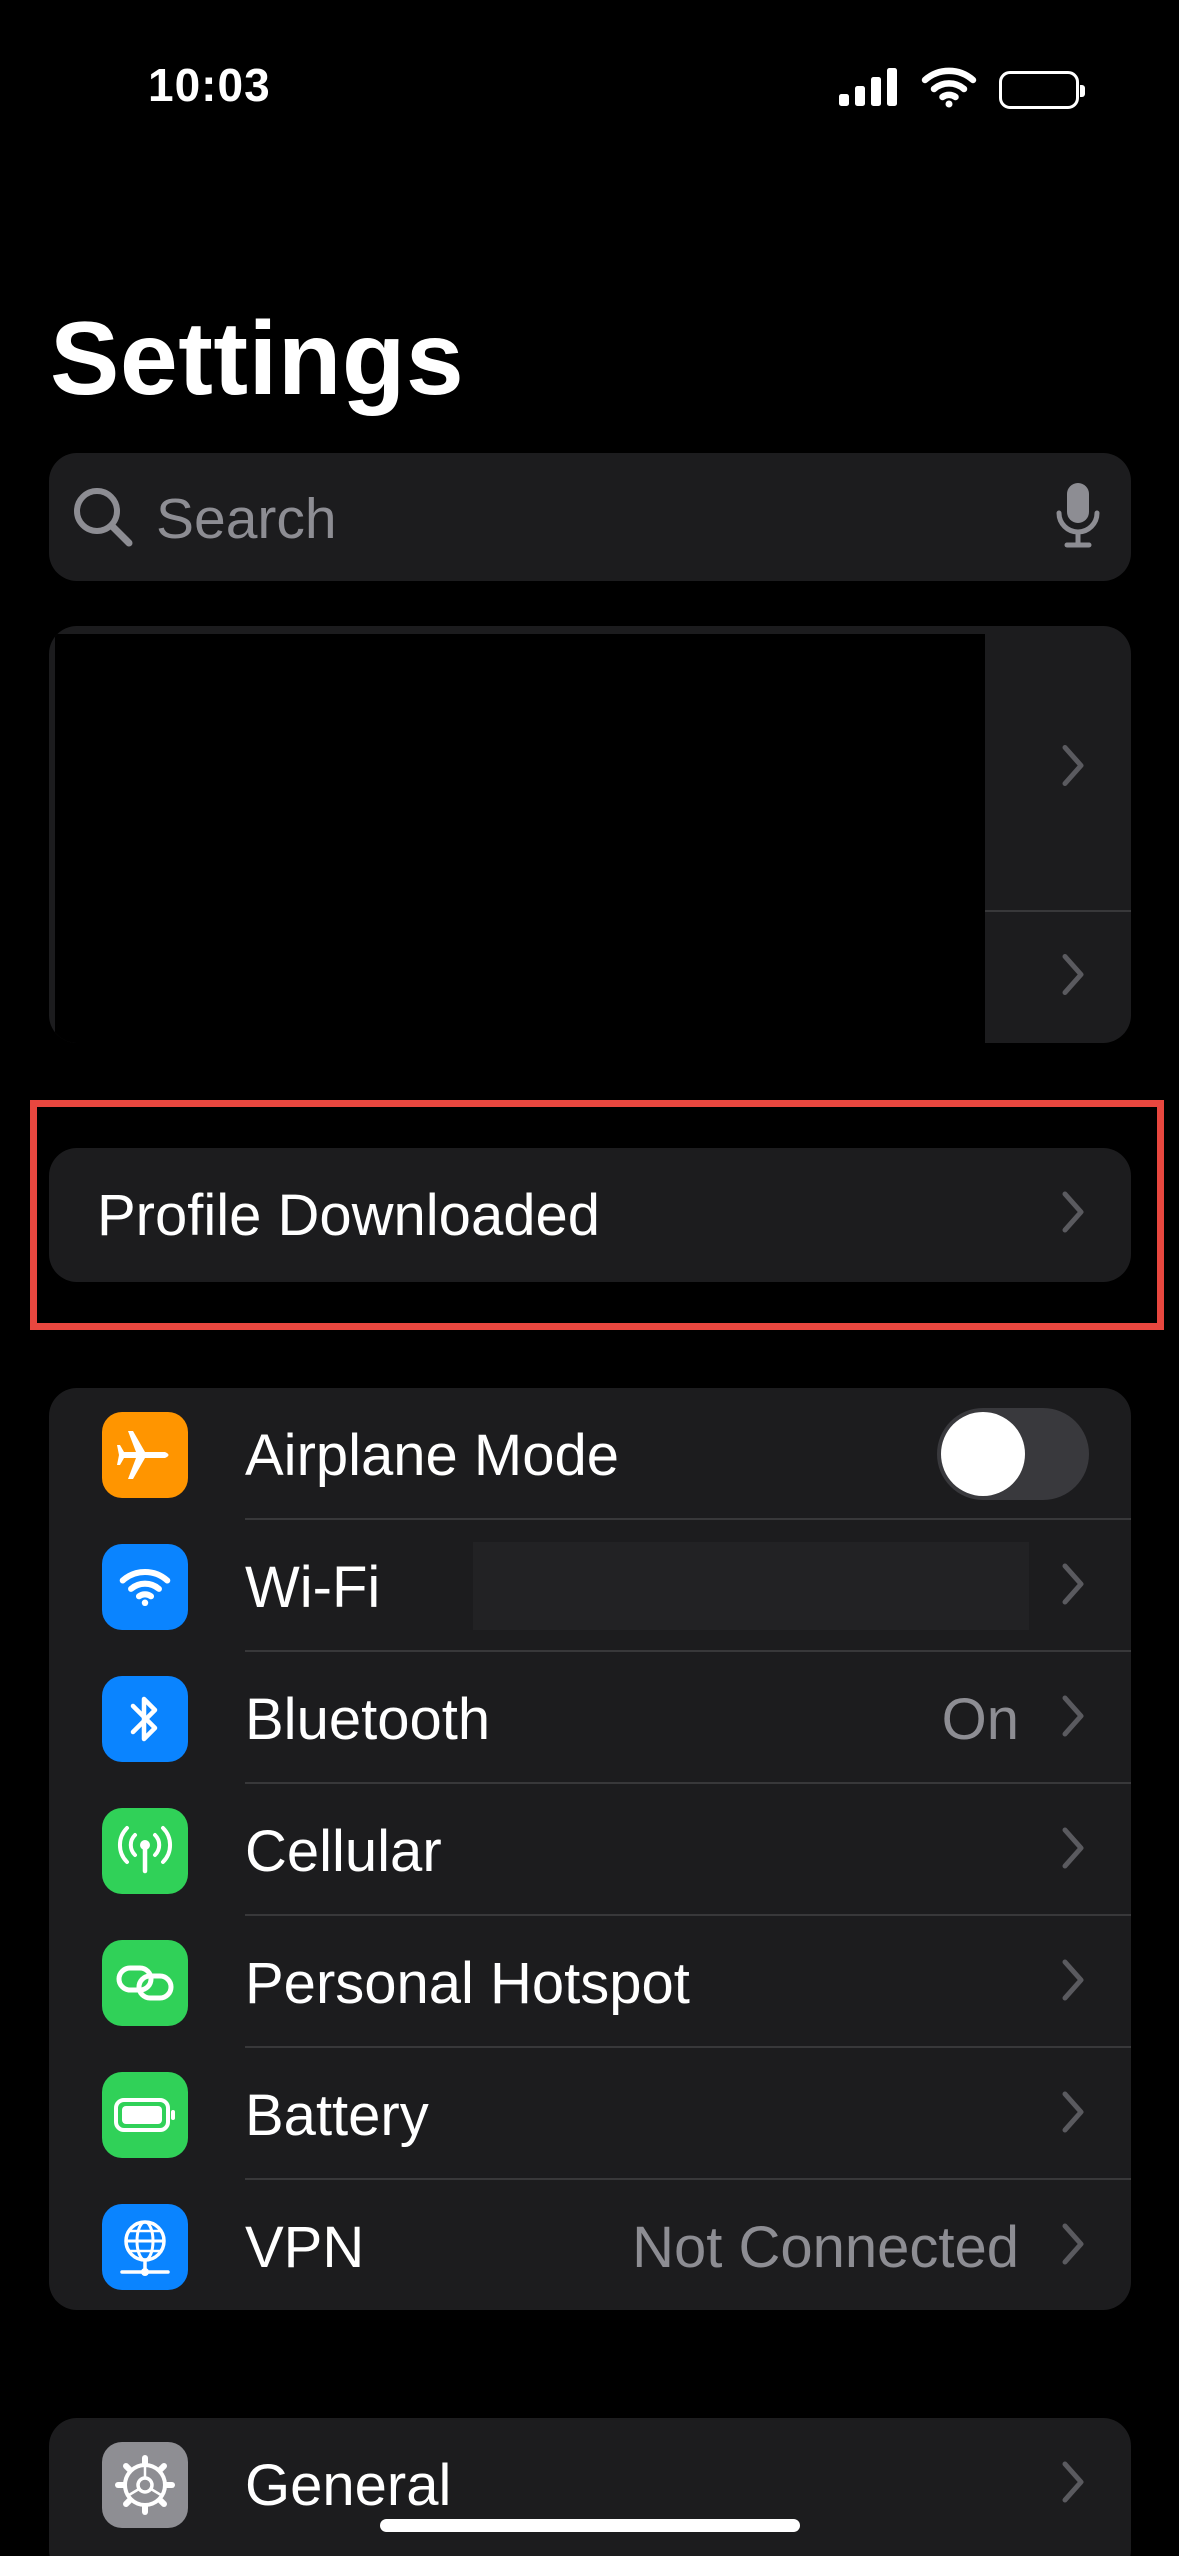  Describe the element at coordinates (337, 2115) in the screenshot. I see `settings-row-label: Battery` at that location.